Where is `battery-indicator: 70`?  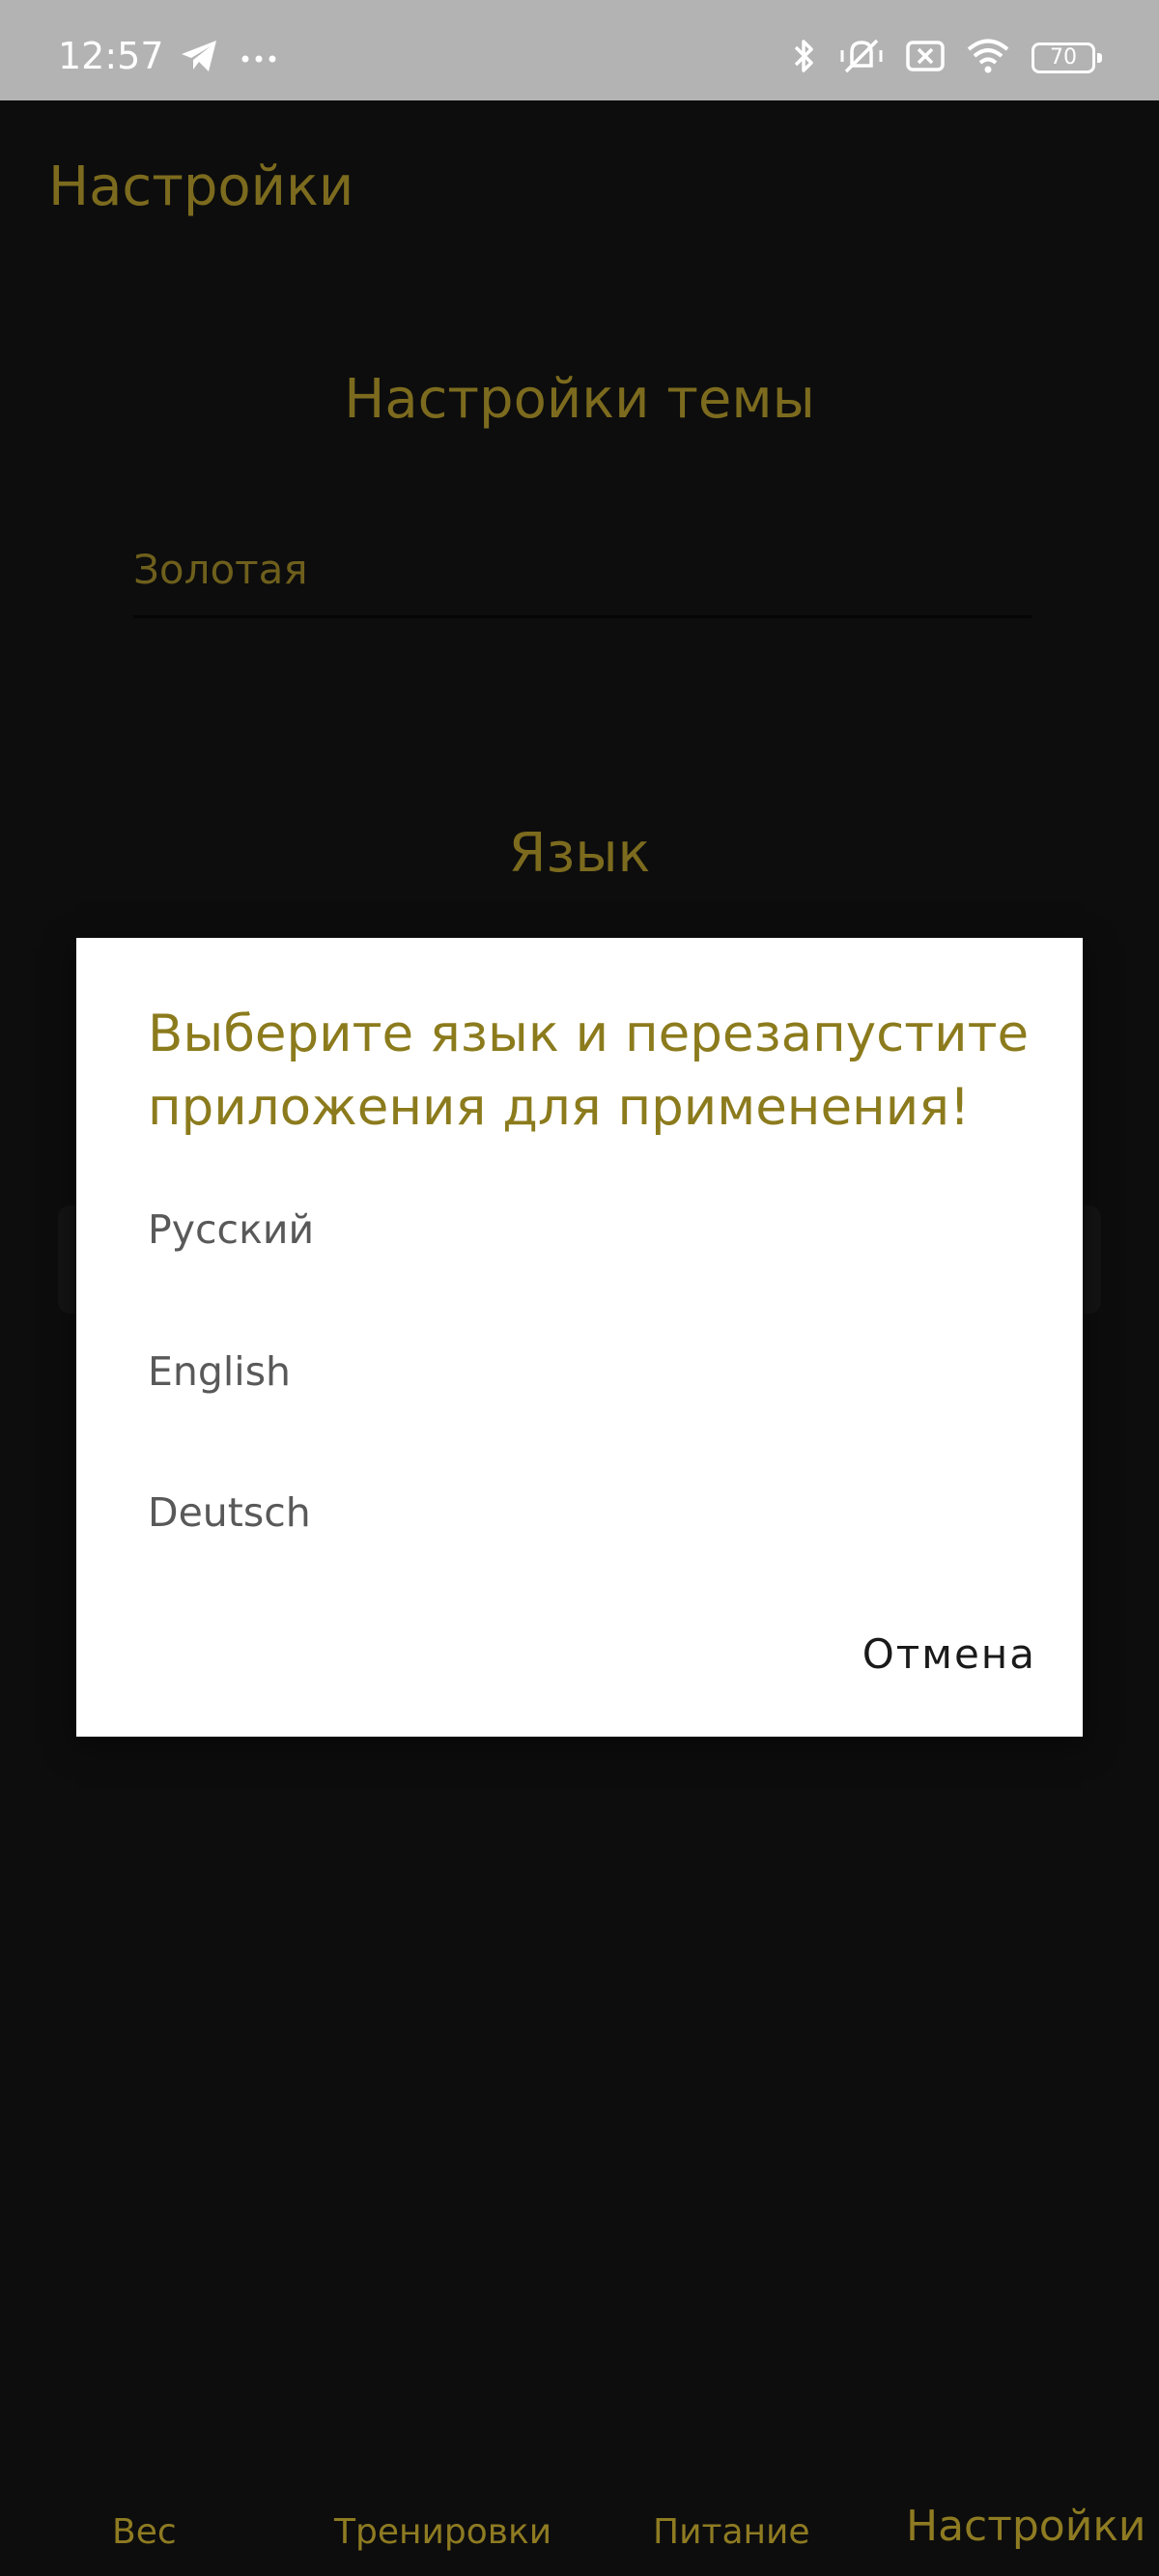 battery-indicator: 70 is located at coordinates (1067, 57).